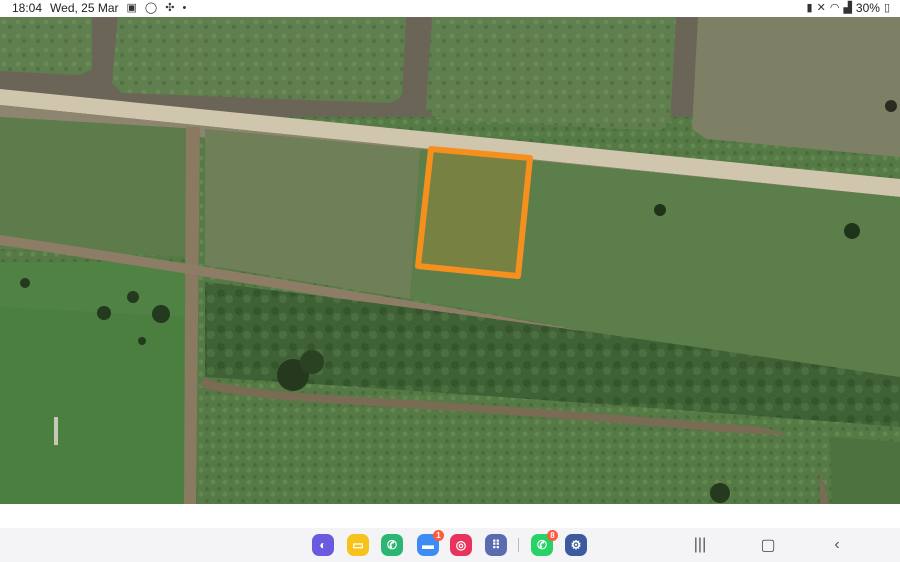 This screenshot has width=900, height=562. What do you see at coordinates (461, 545) in the screenshot?
I see `camera-app-icon: ◎` at bounding box center [461, 545].